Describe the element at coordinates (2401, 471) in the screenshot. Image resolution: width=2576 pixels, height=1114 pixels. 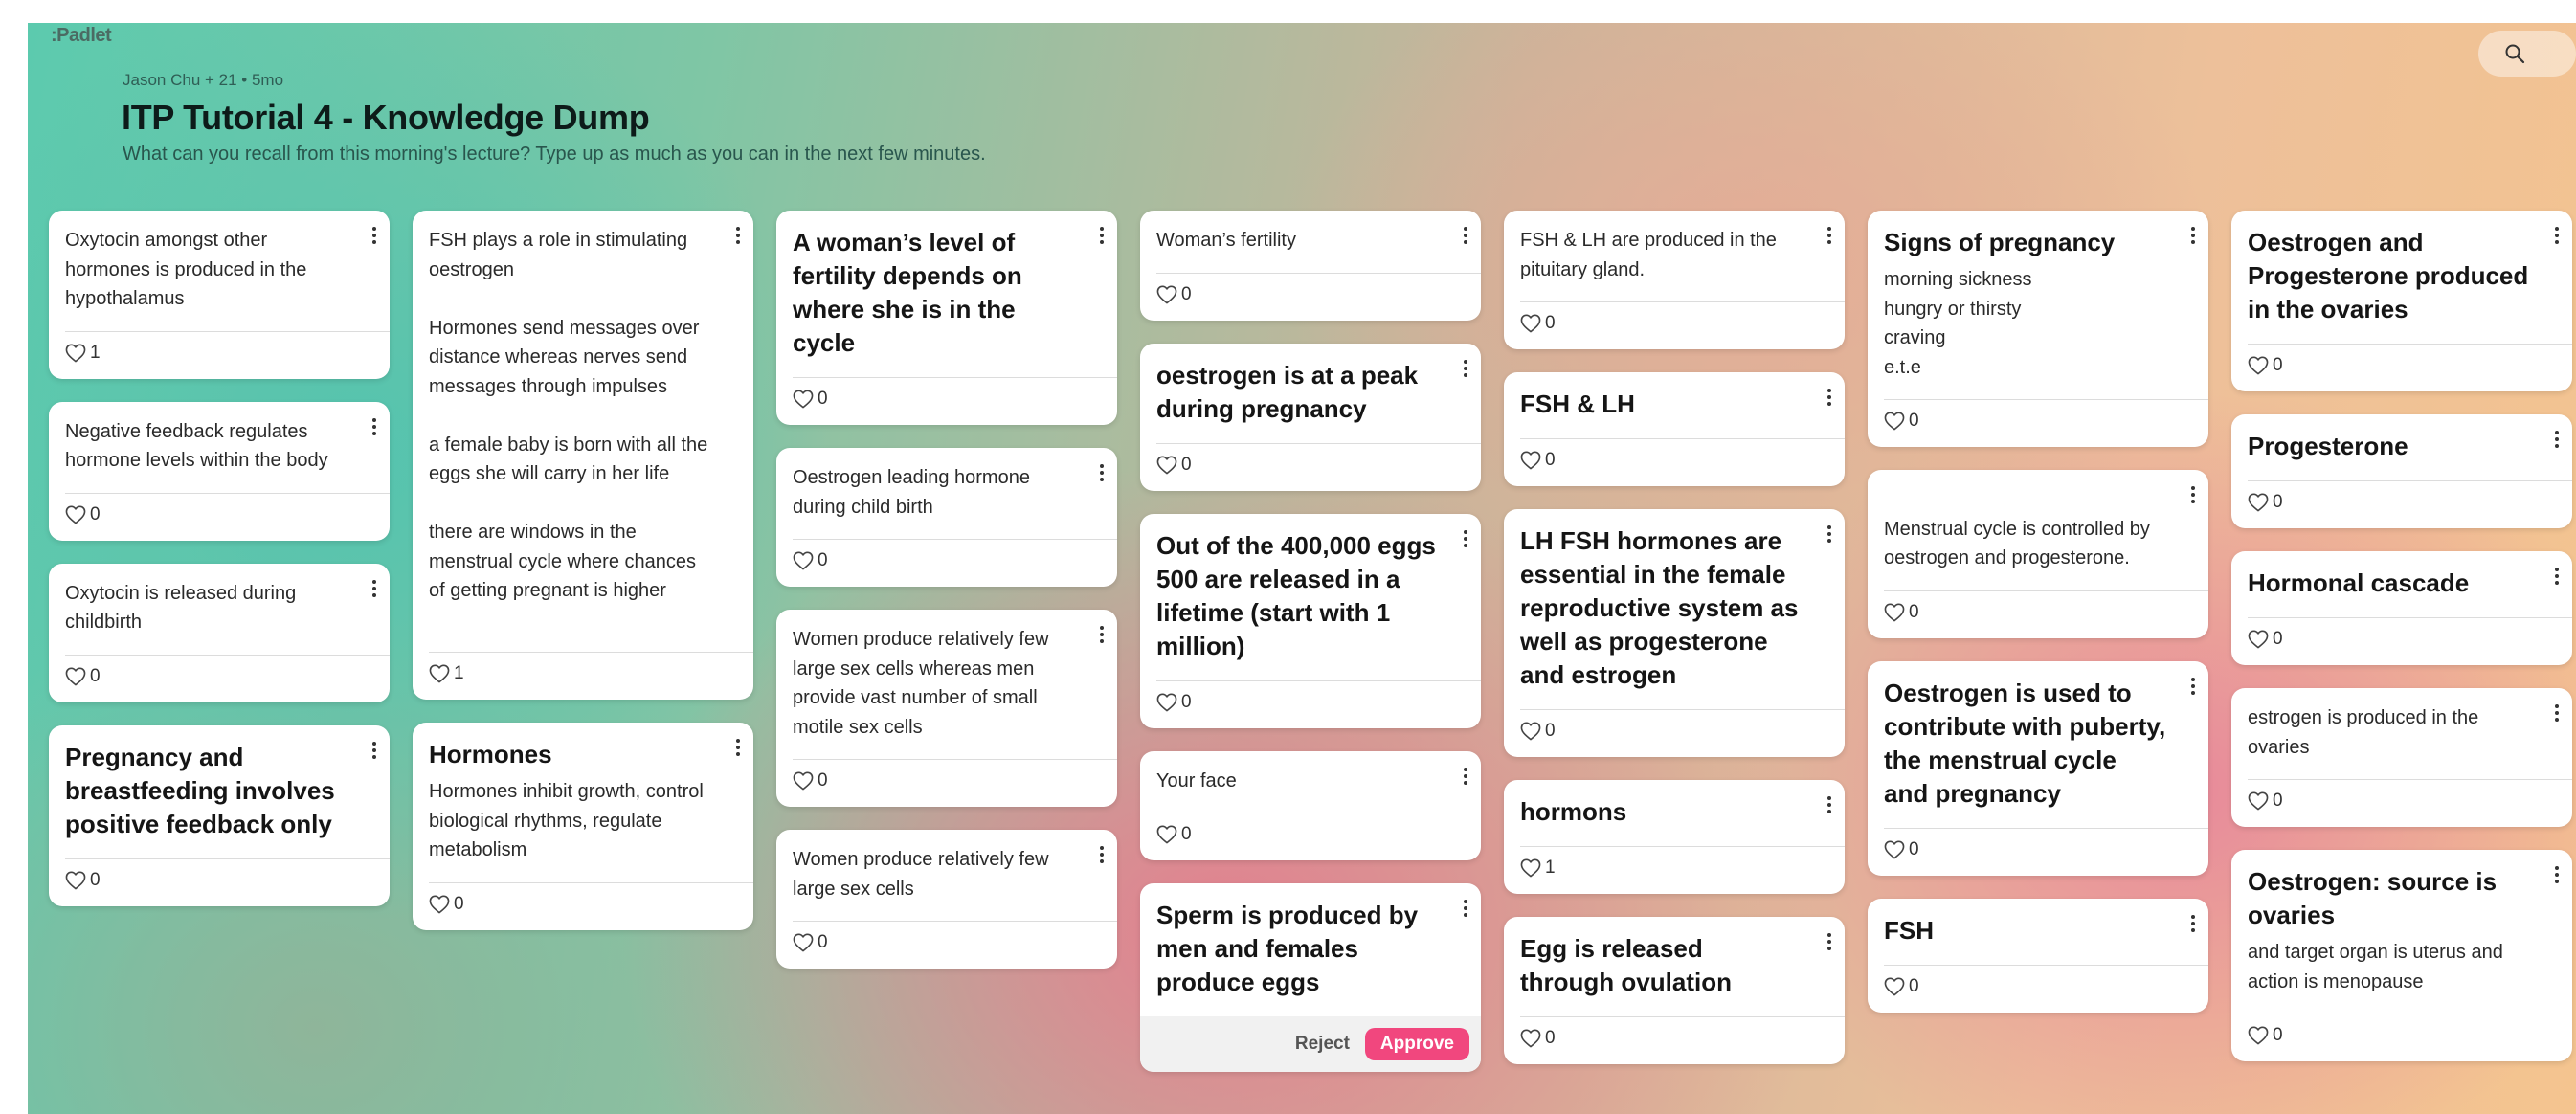
I see `post-card: Progesterone 0` at that location.